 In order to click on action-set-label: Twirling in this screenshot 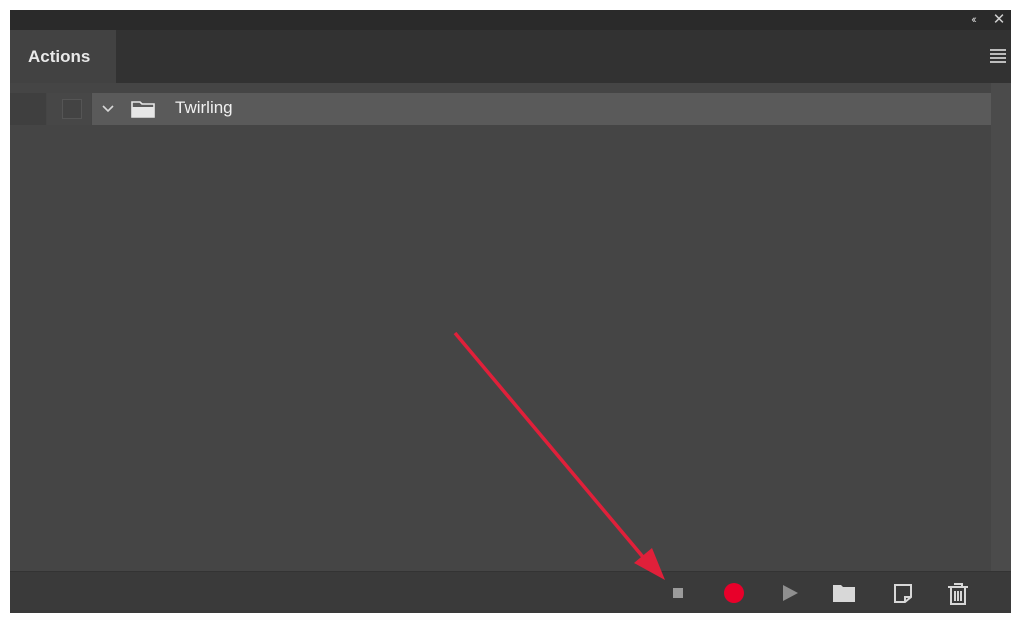, I will do `click(204, 107)`.